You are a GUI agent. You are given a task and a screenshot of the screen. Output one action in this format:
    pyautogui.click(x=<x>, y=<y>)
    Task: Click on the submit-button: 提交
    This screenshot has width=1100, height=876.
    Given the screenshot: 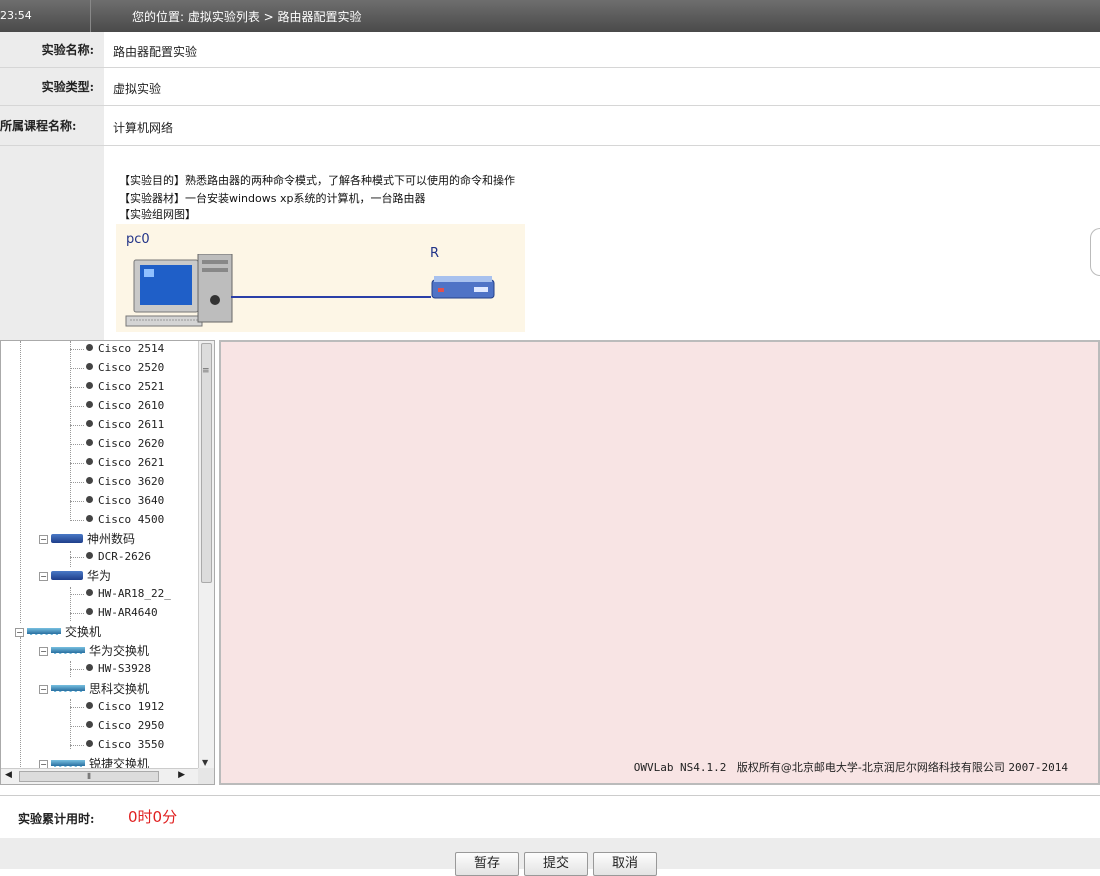 What is the action you would take?
    pyautogui.click(x=556, y=864)
    